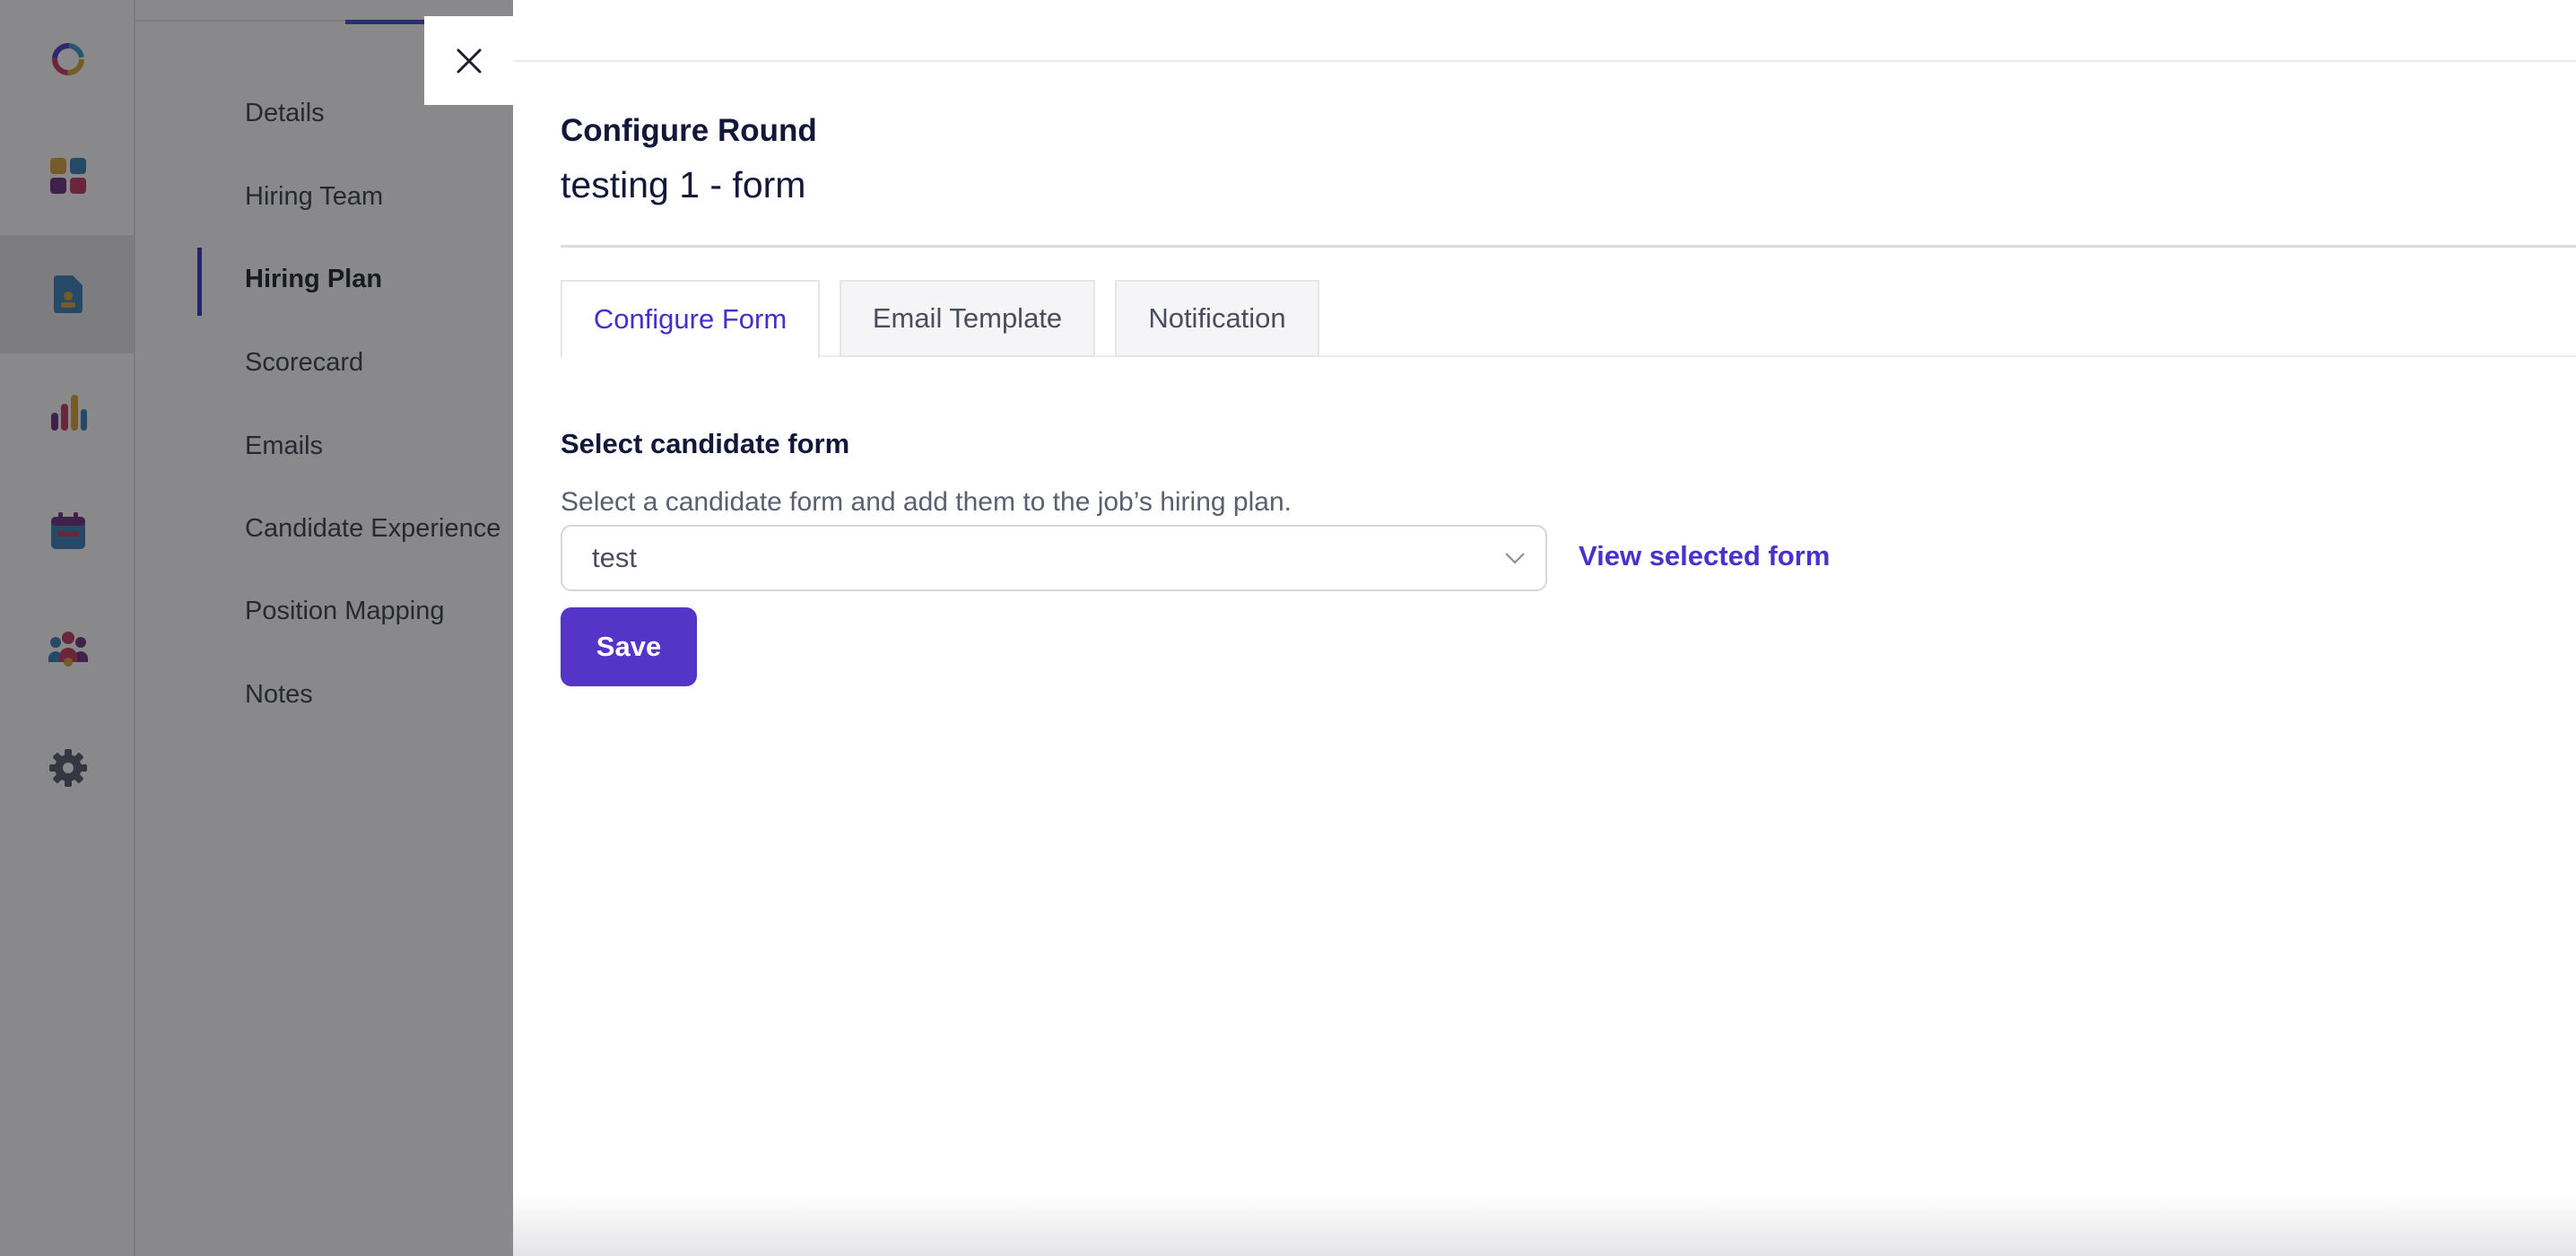 The image size is (2576, 1256). I want to click on header-divider, so click(1568, 246).